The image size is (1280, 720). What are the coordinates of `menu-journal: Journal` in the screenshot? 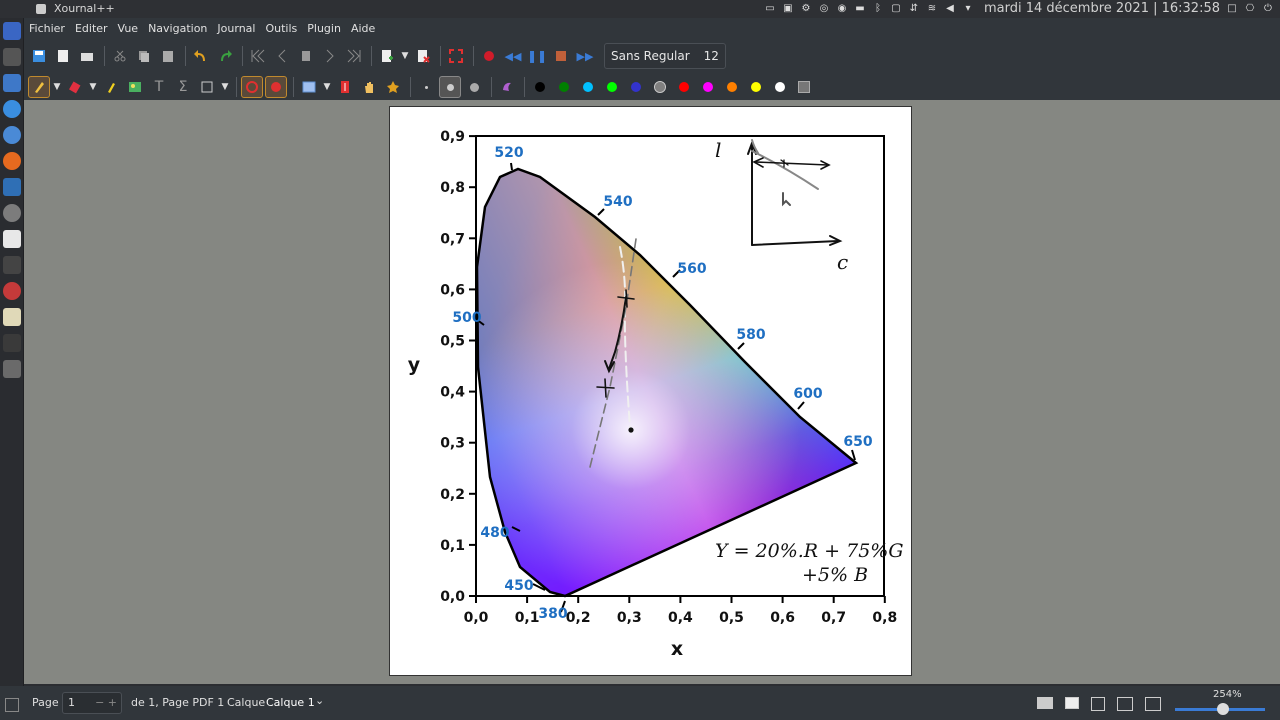 It's located at (236, 28).